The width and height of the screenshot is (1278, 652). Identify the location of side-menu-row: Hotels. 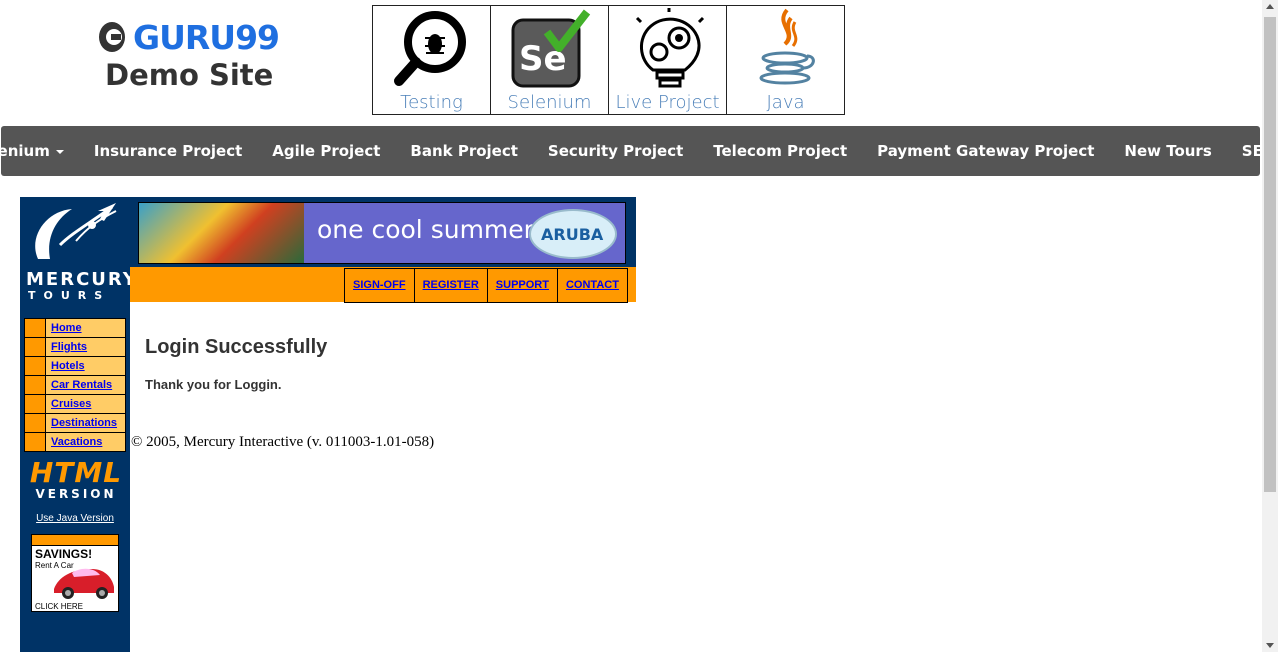
(75, 366).